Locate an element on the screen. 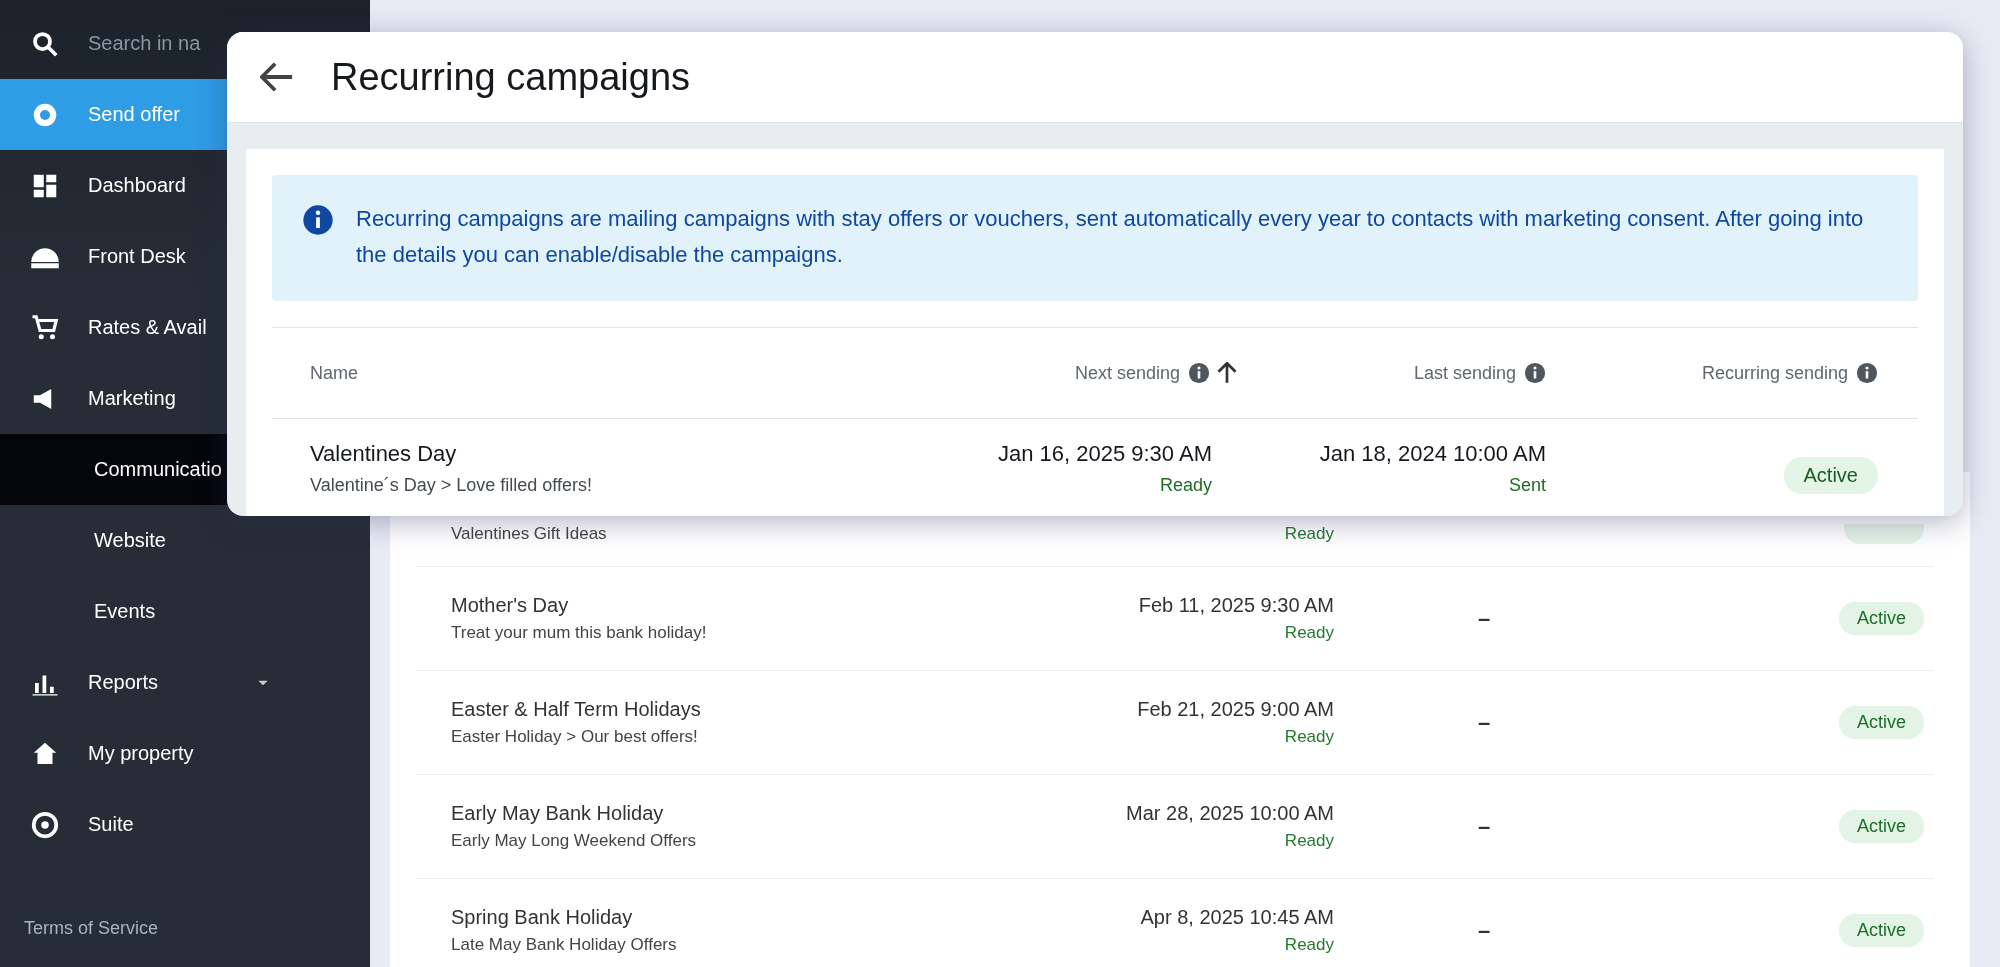  status-text: Sent is located at coordinates (1526, 485).